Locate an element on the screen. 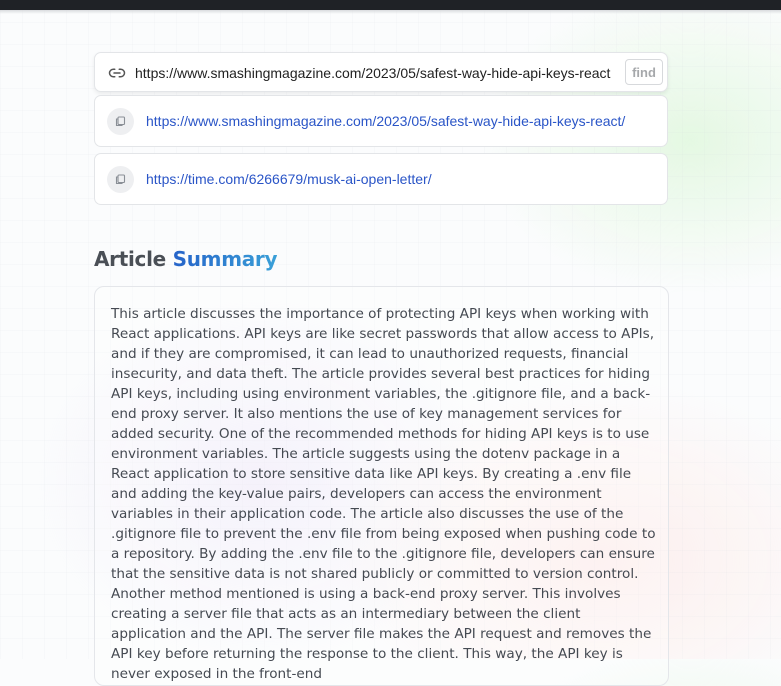 The width and height of the screenshot is (781, 686). find-button: find is located at coordinates (644, 72).